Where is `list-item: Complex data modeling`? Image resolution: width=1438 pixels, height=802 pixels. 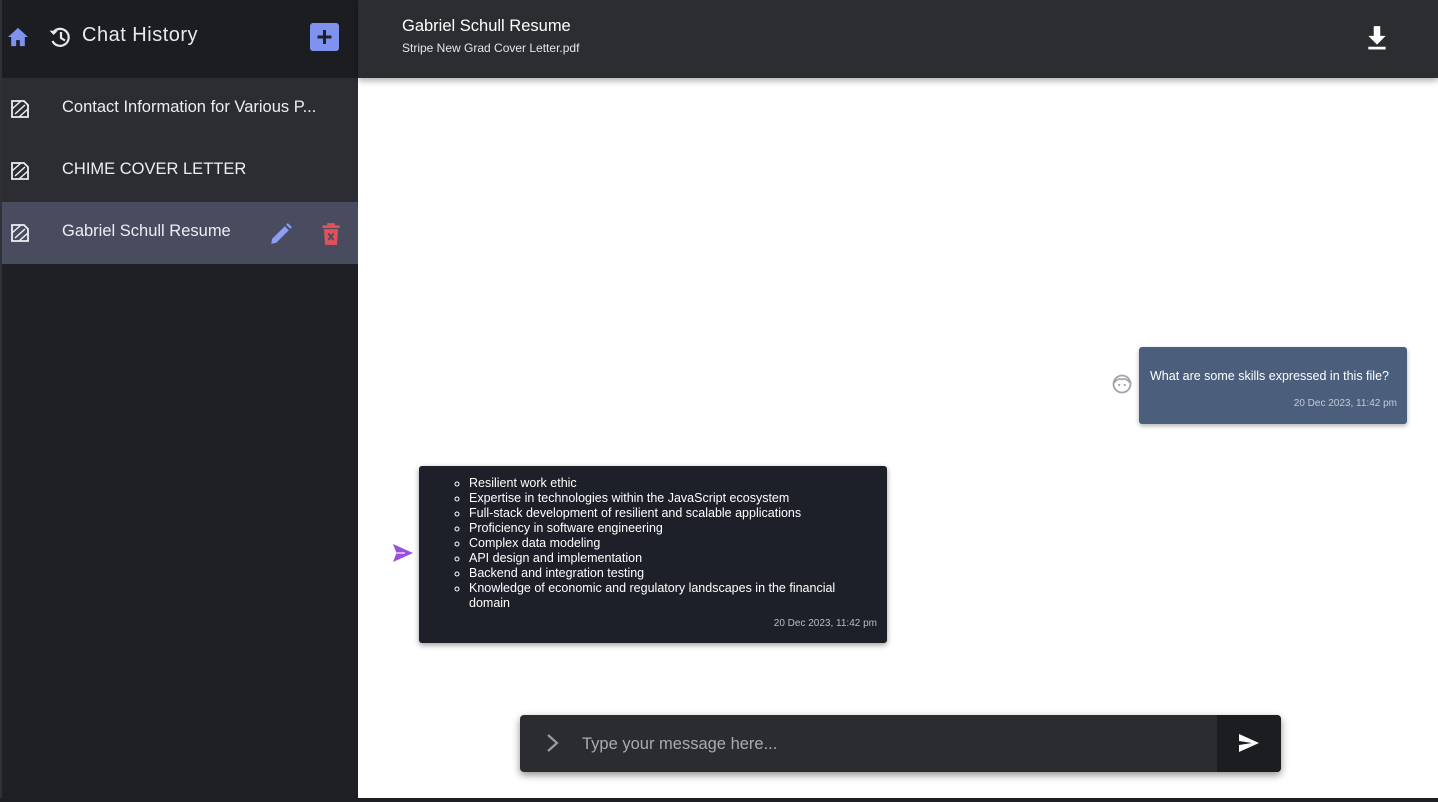
list-item: Complex data modeling is located at coordinates (669, 543).